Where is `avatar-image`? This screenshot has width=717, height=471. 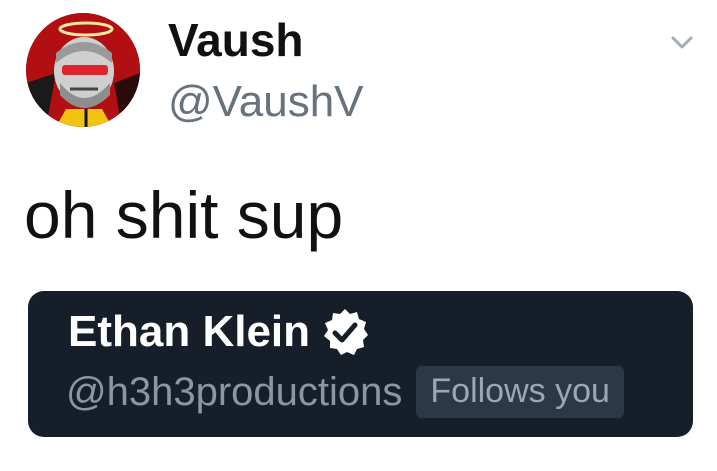
avatar-image is located at coordinates (83, 70).